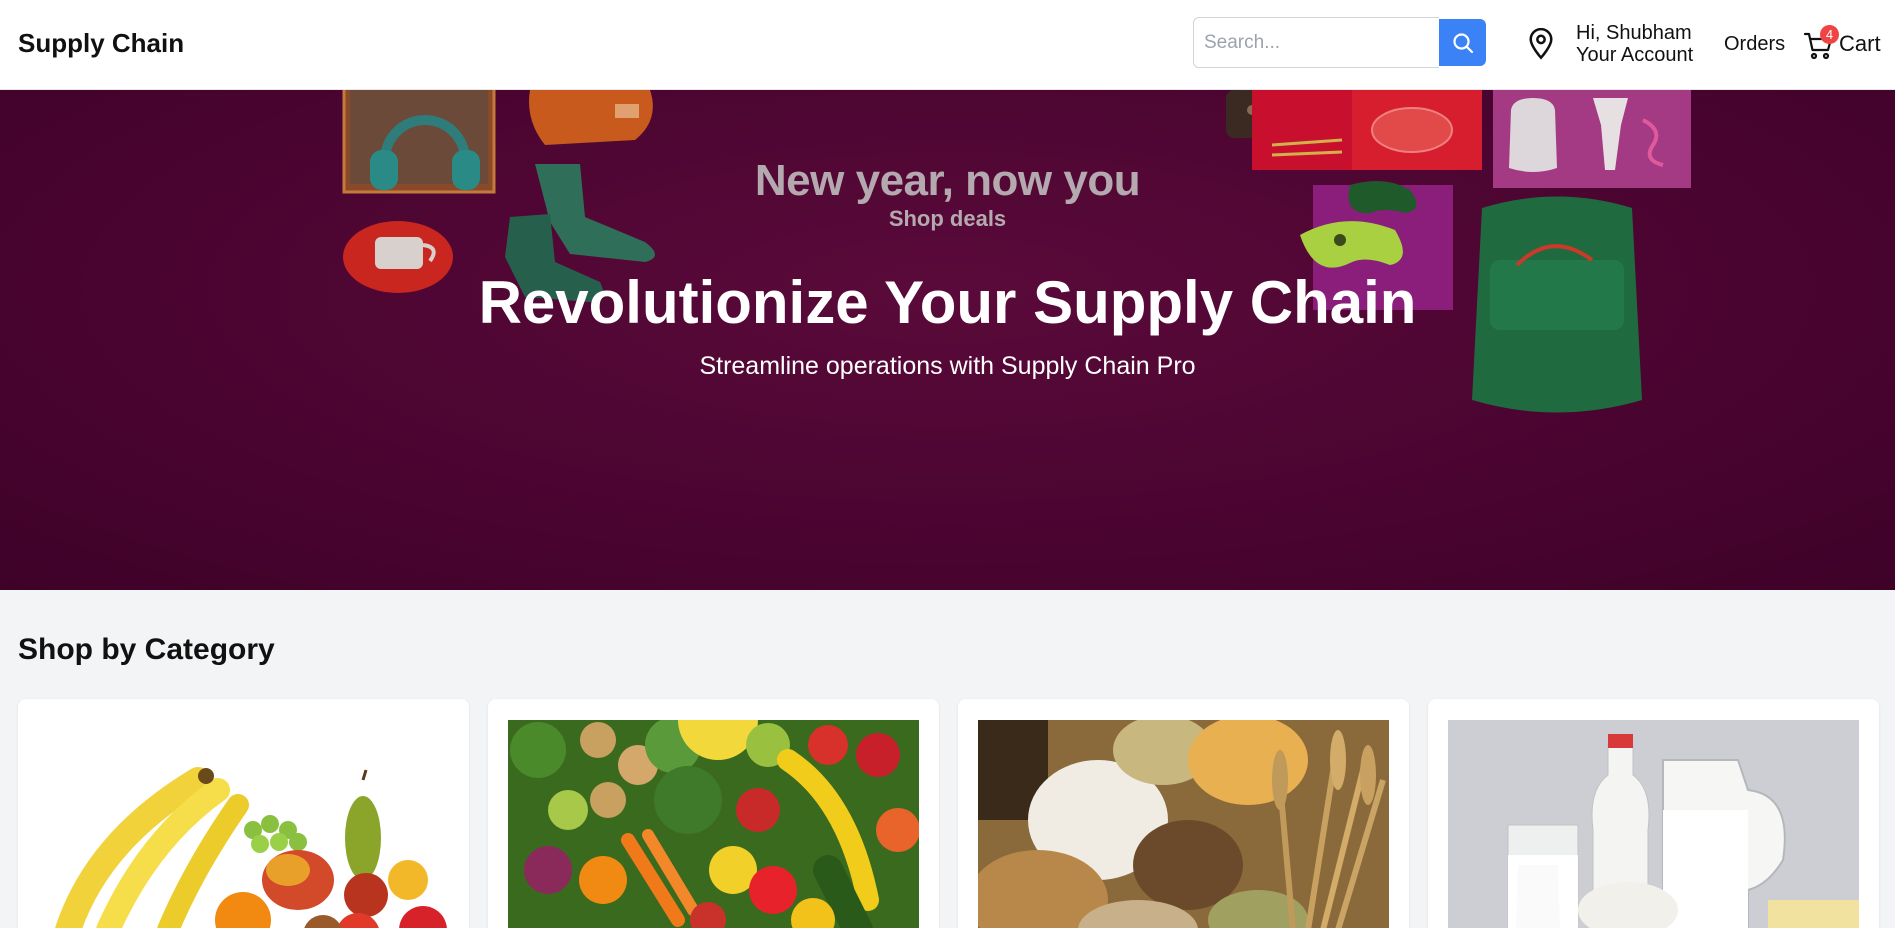 Image resolution: width=1895 pixels, height=928 pixels. What do you see at coordinates (1860, 43) in the screenshot?
I see `cart-label: Cart` at bounding box center [1860, 43].